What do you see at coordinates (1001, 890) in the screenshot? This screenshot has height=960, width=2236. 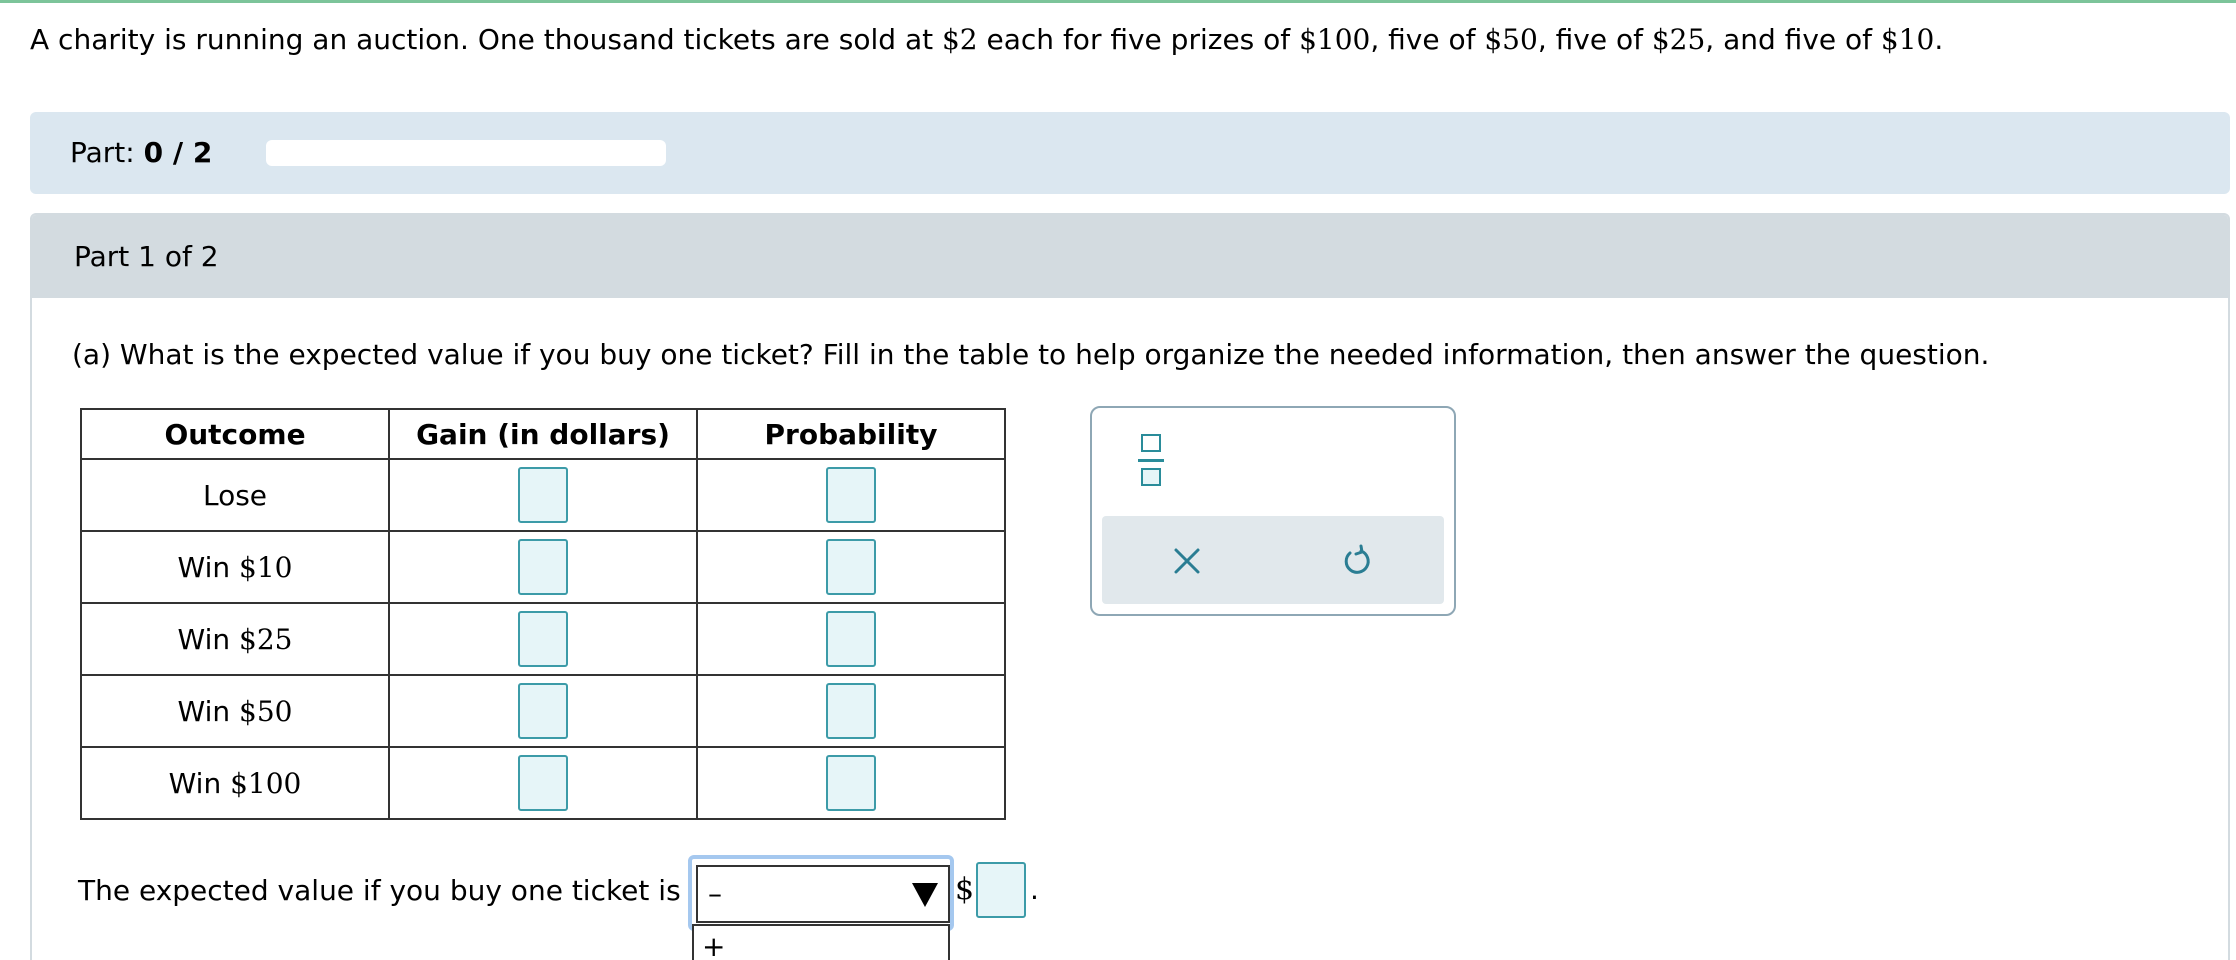 I see `expected-value-input` at bounding box center [1001, 890].